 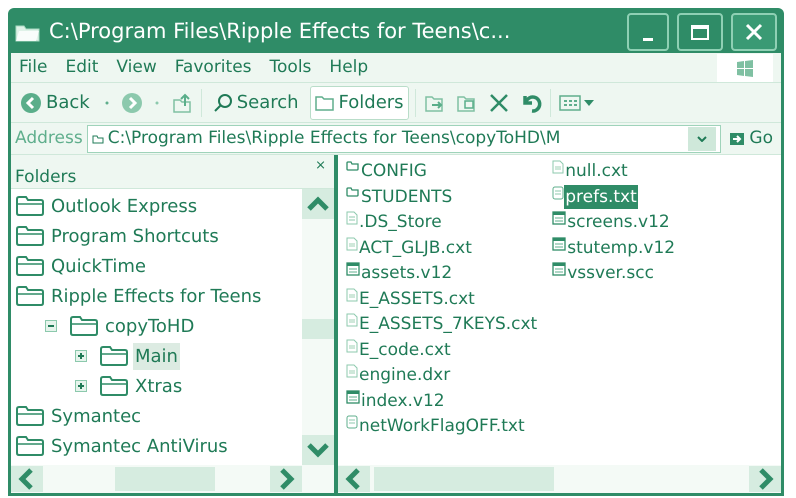 I want to click on folder-entry: CONFIG, so click(x=394, y=171).